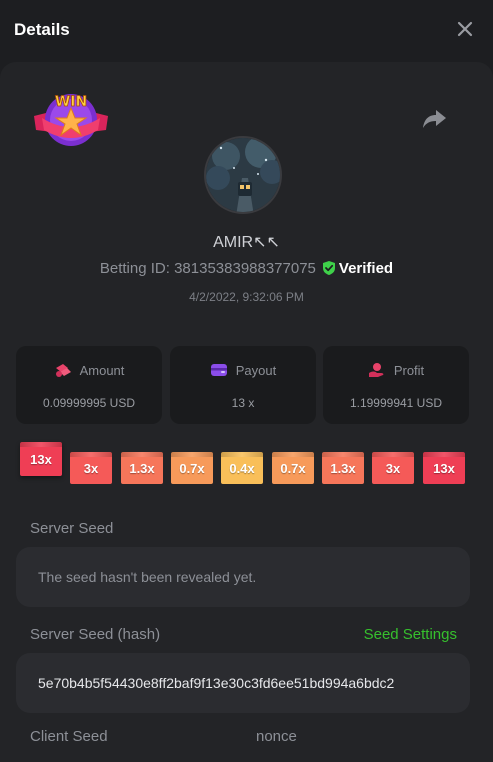 The height and width of the screenshot is (762, 493). I want to click on betting-id: Betting ID: 38135383988377075, so click(207, 268).